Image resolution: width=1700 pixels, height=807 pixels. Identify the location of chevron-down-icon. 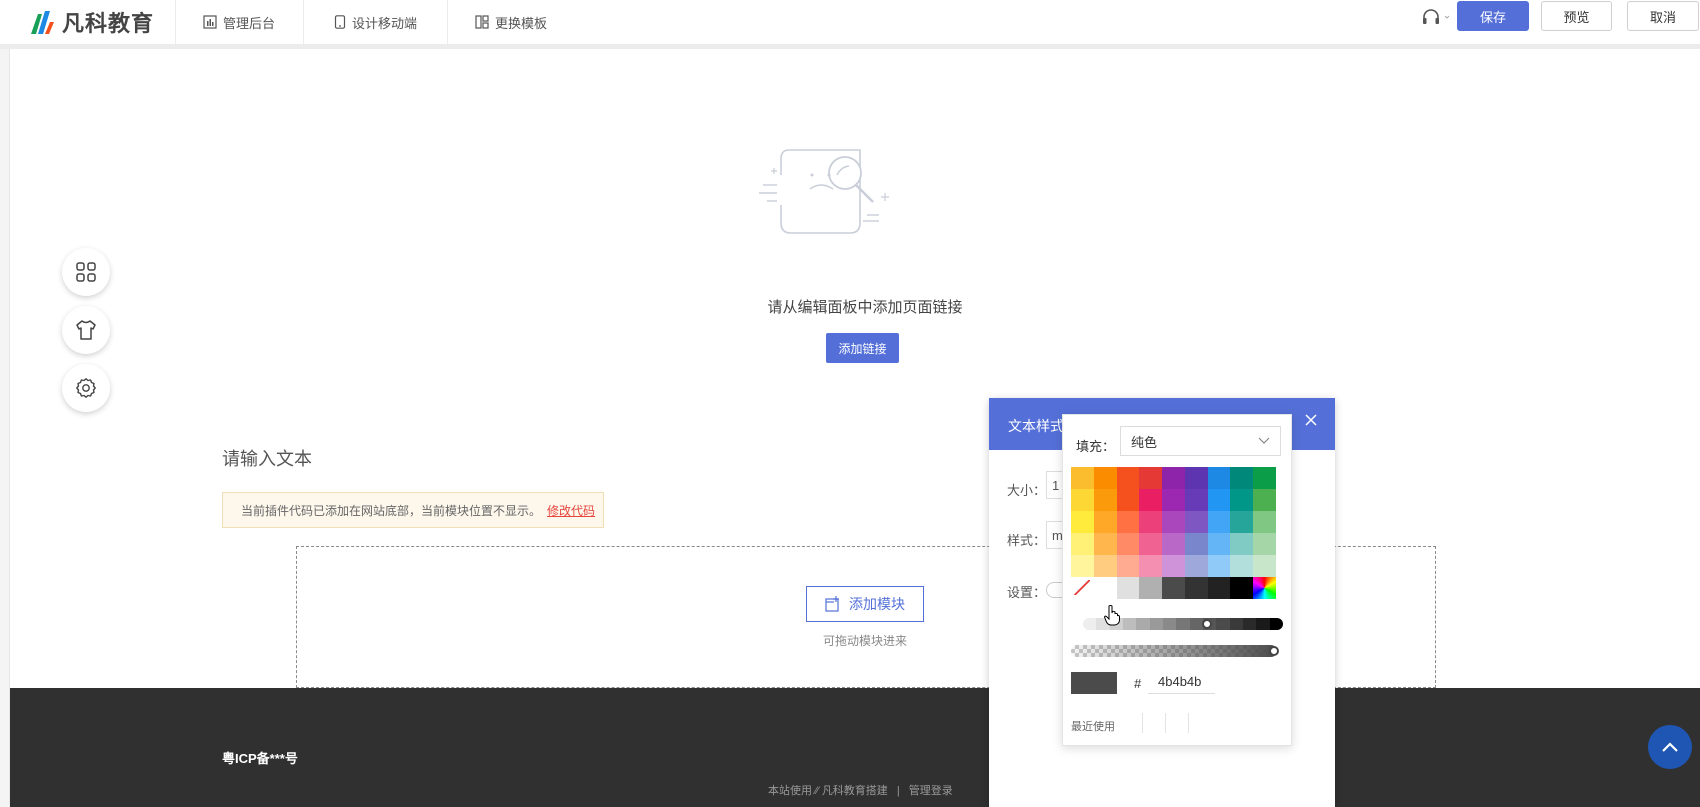
(1264, 440).